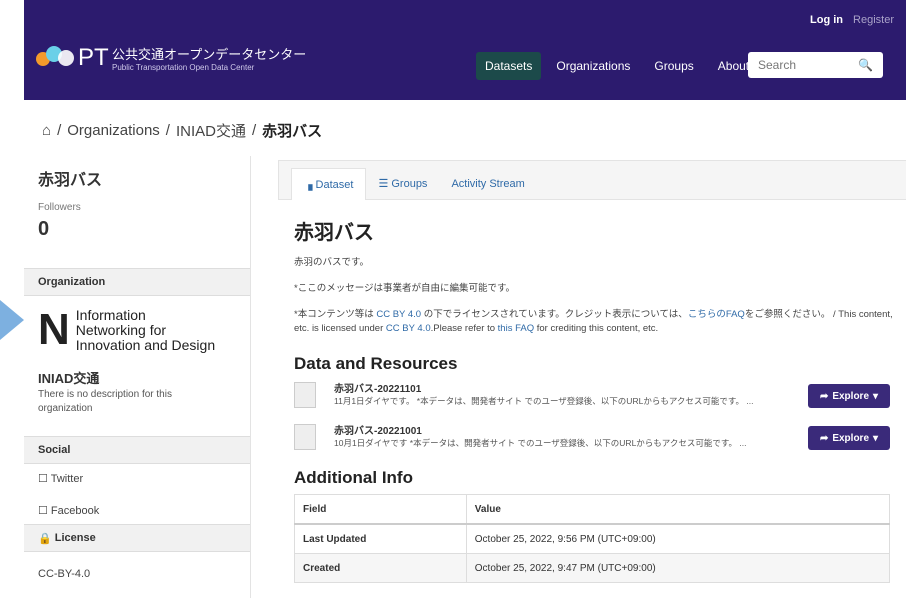 The width and height of the screenshot is (906, 598). What do you see at coordinates (292, 130) in the screenshot?
I see `breadcrumb-current: 赤羽バス` at bounding box center [292, 130].